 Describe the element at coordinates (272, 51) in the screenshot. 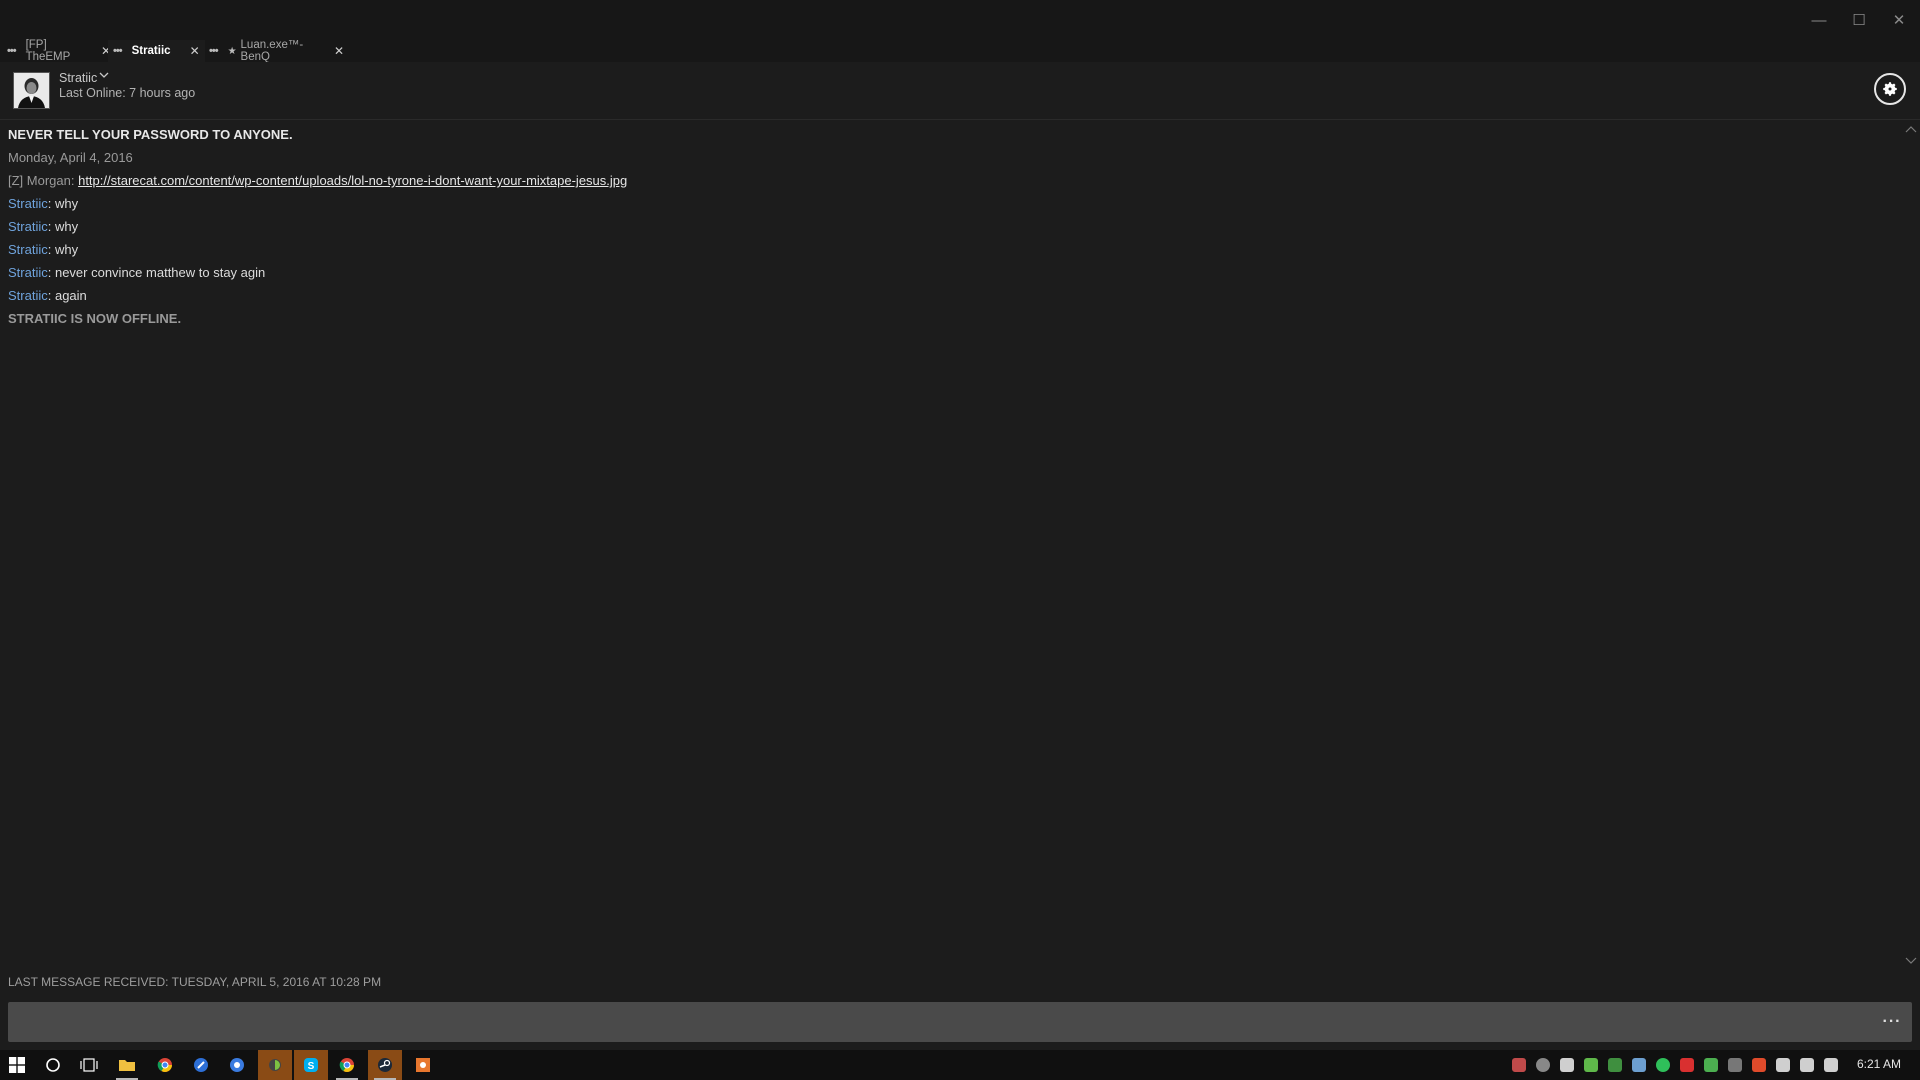

I see `tab-label: Luan.exe™-BenQ` at that location.